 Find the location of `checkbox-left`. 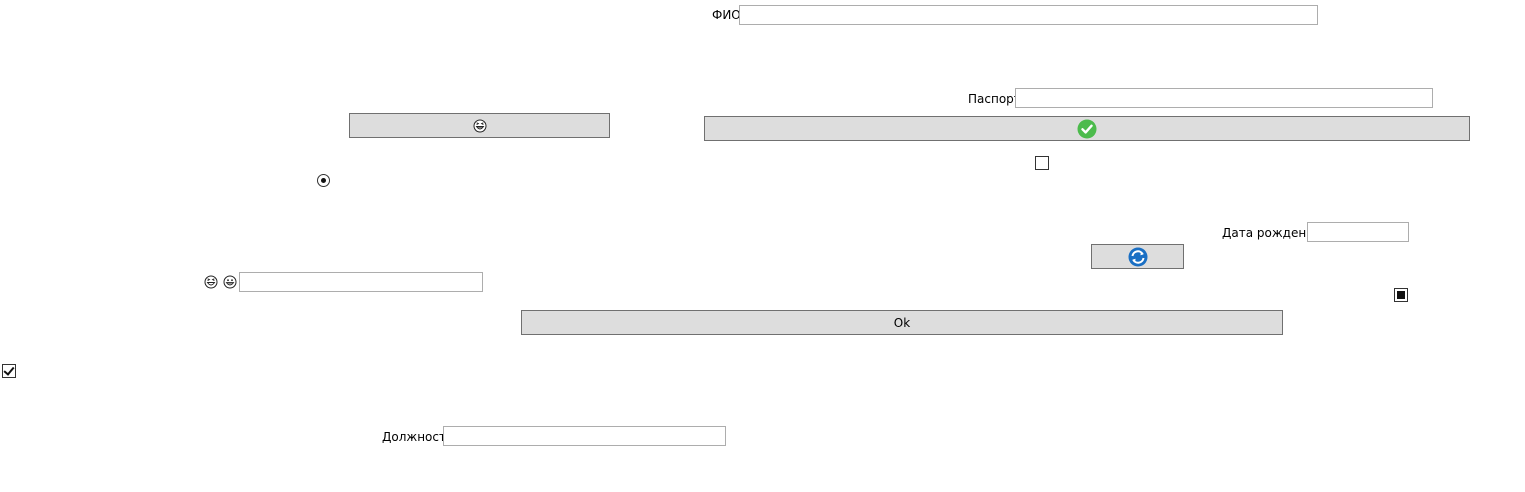

checkbox-left is located at coordinates (9, 371).